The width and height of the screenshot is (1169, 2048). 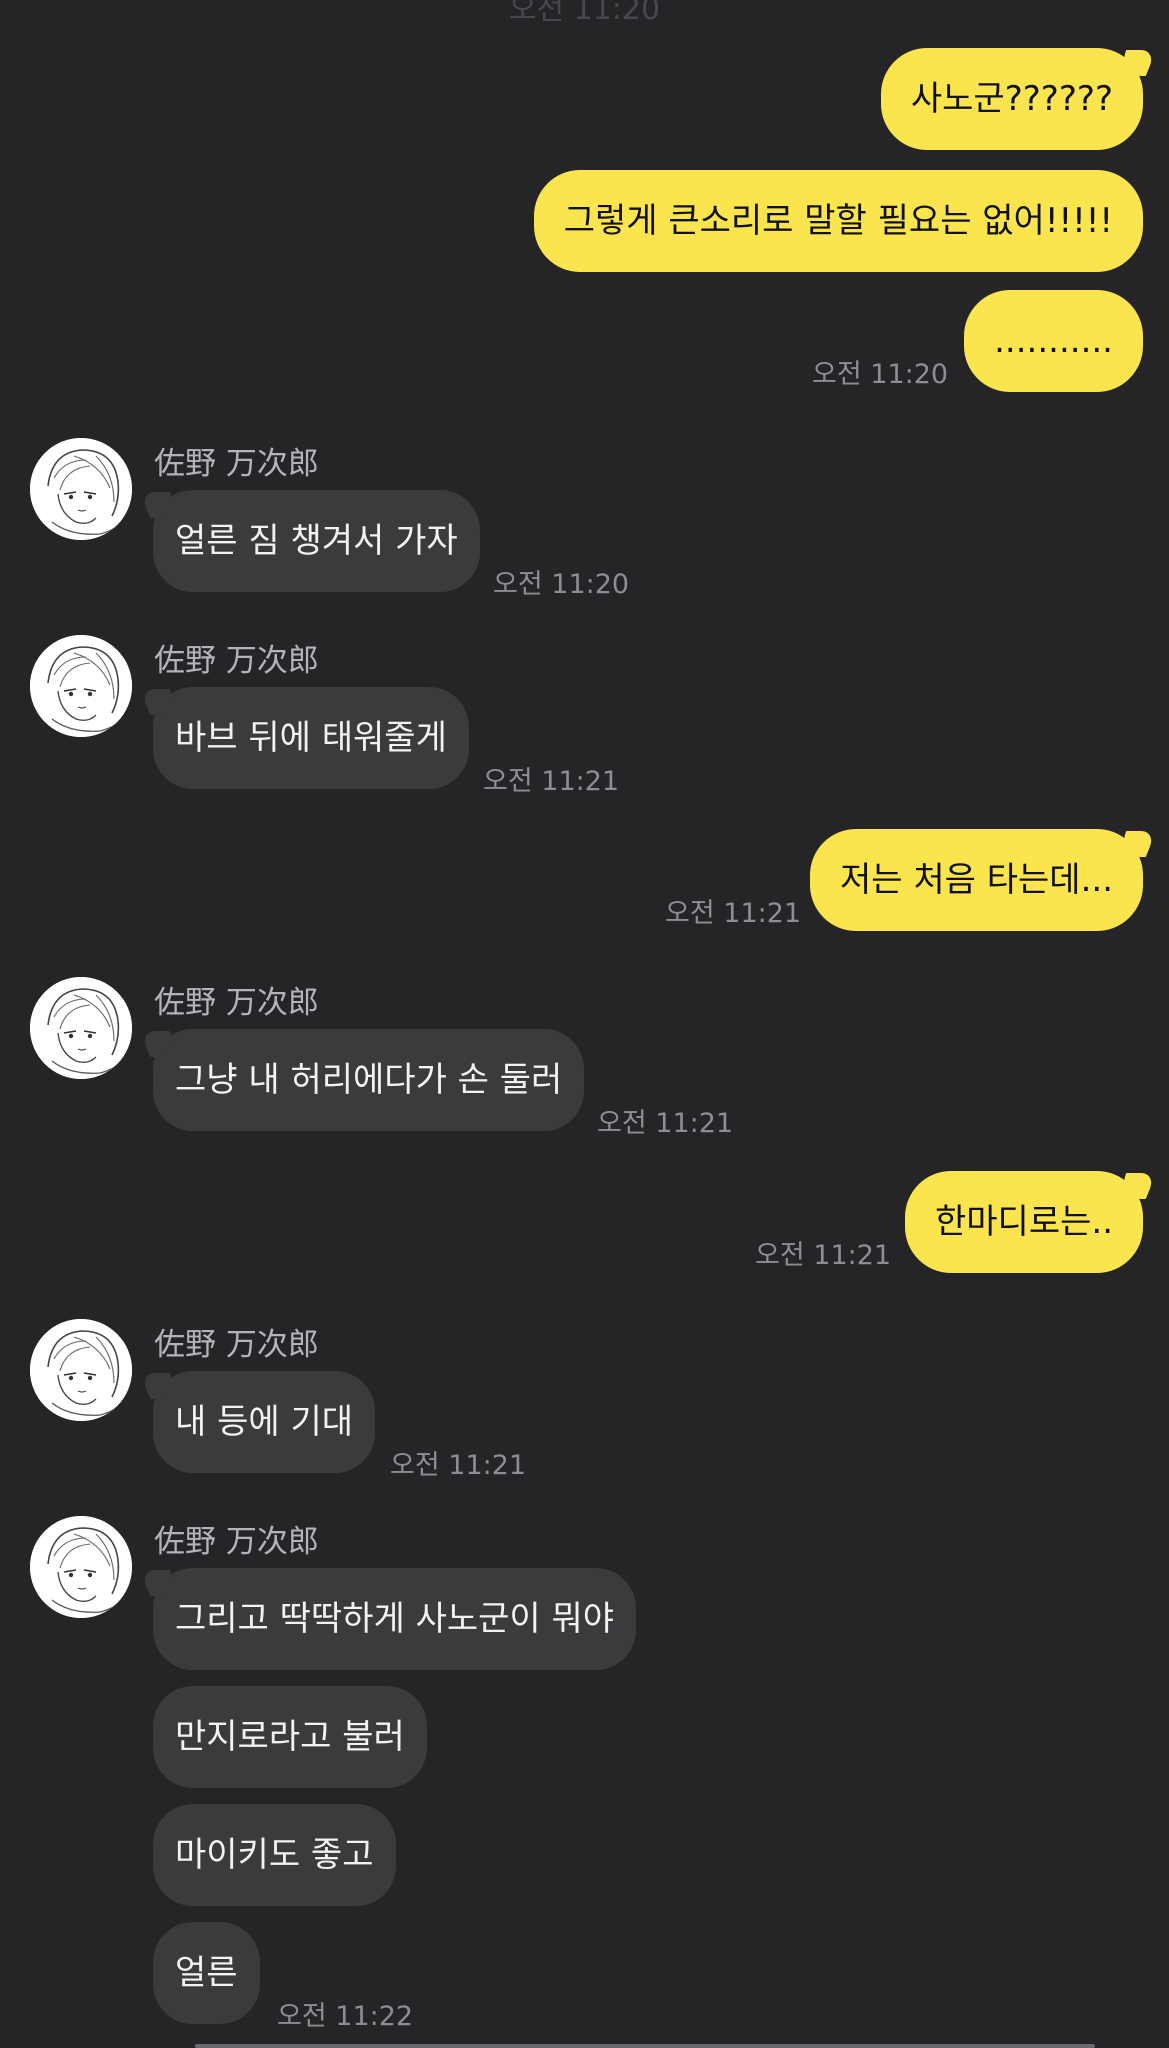 I want to click on incoming-message-bubble: 만지로라고 불러, so click(x=290, y=1737).